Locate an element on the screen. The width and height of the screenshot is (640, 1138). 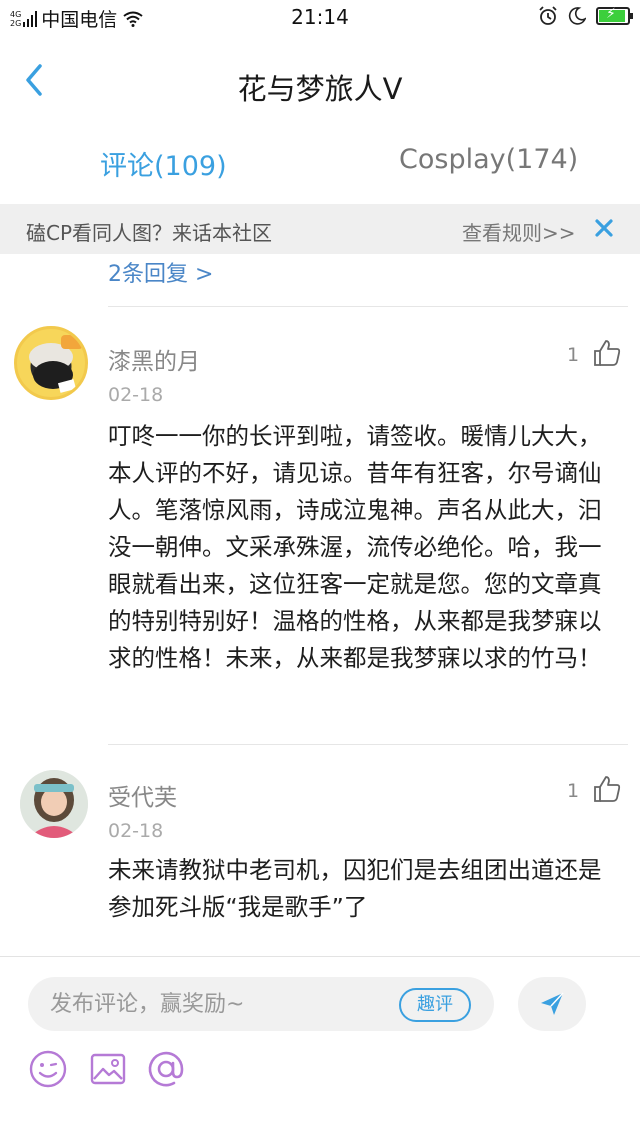
comment-username: 漆黑的月 is located at coordinates (154, 359).